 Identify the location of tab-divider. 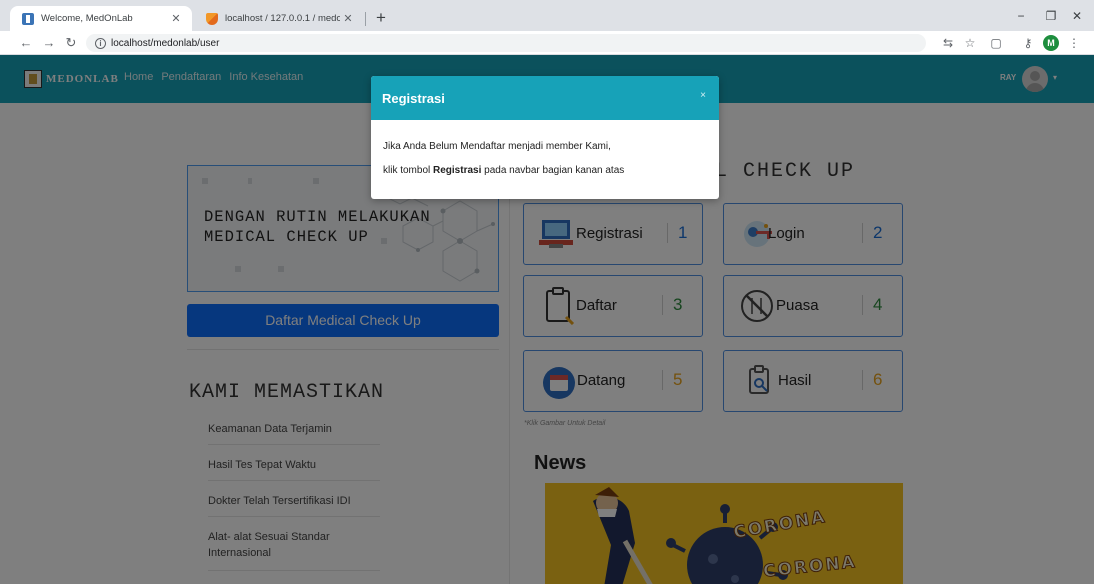
(365, 19).